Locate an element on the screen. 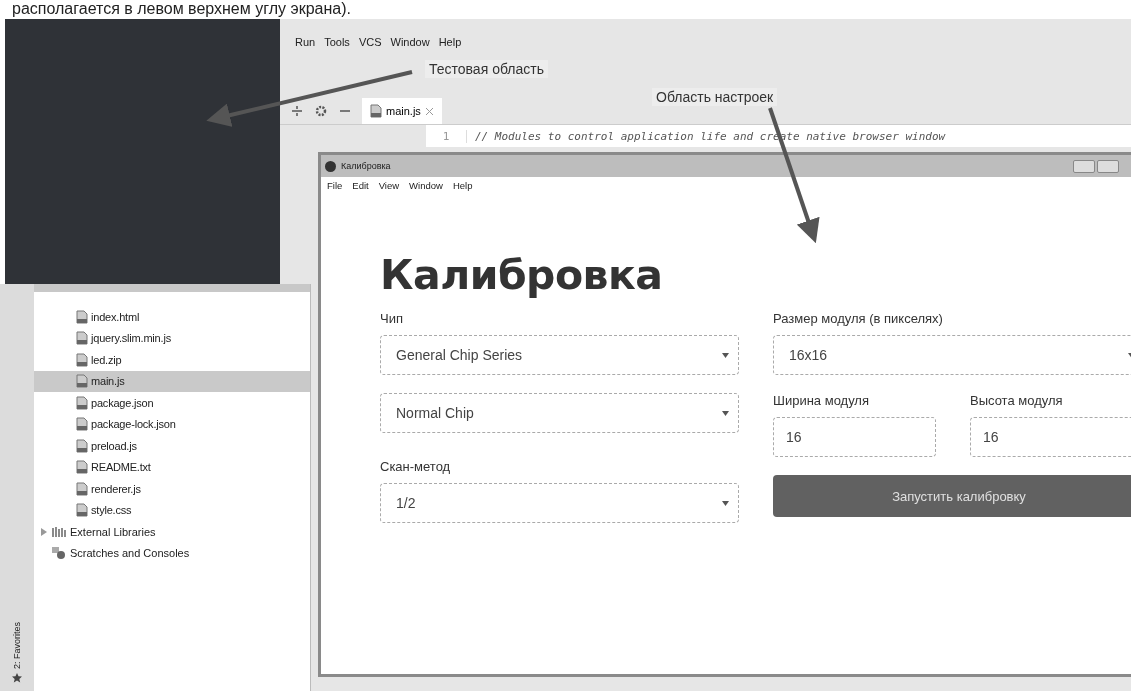  app-icon is located at coordinates (330, 166).